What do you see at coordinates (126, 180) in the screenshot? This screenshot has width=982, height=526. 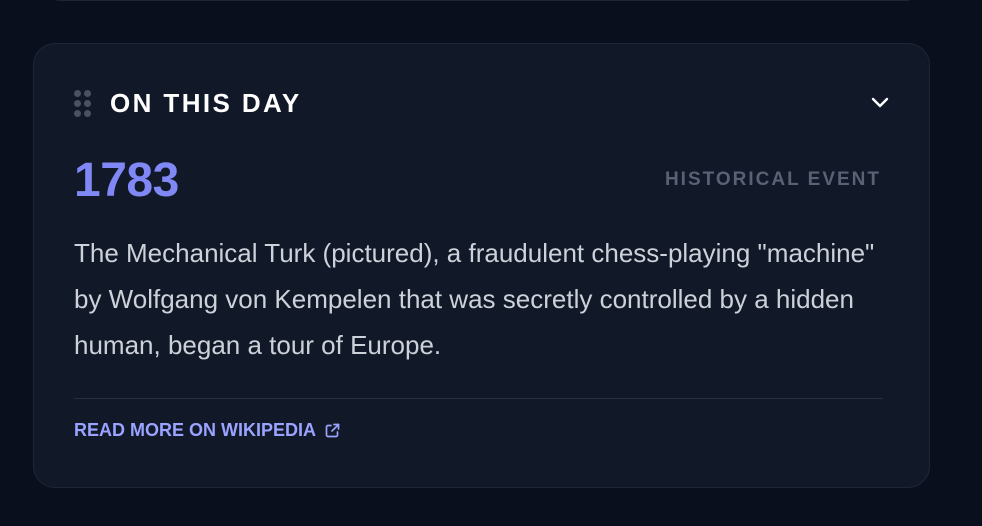 I see `event-year: 1783` at bounding box center [126, 180].